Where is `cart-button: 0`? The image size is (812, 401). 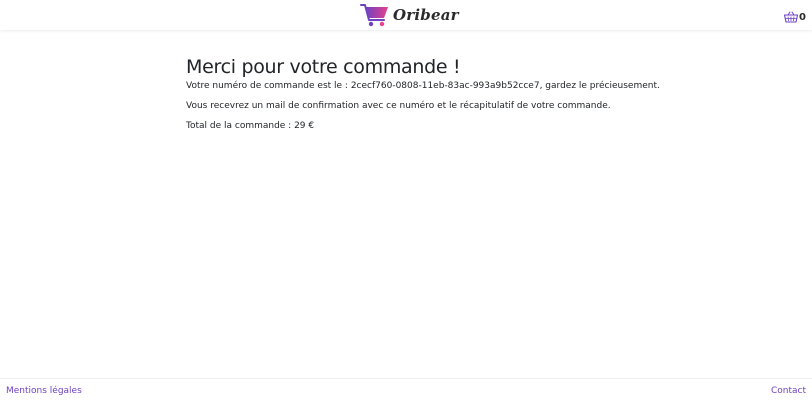
cart-button: 0 is located at coordinates (794, 17).